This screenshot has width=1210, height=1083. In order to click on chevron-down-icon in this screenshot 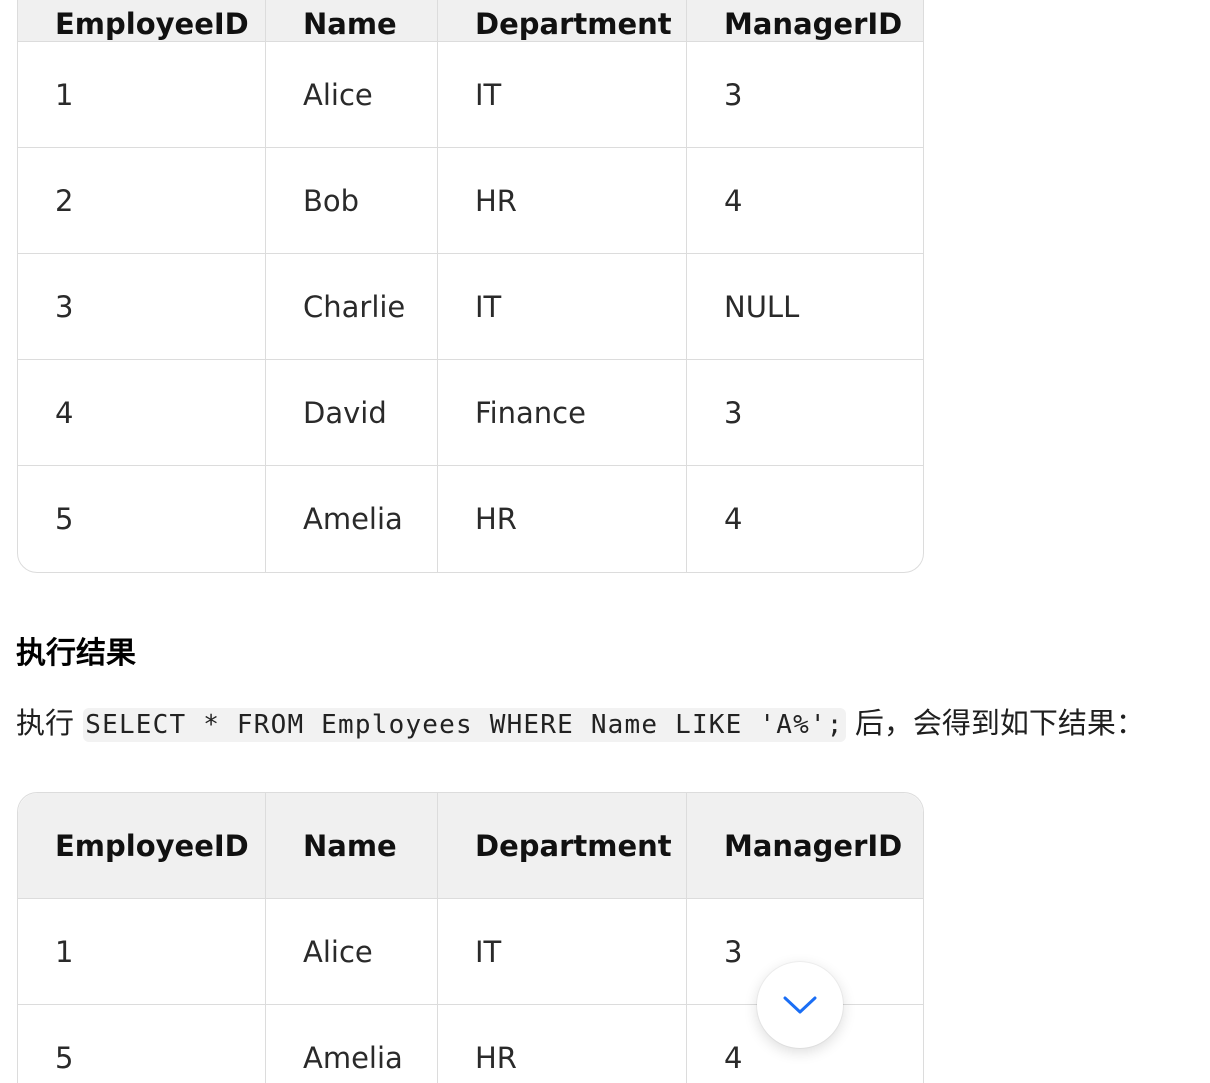, I will do `click(800, 1005)`.